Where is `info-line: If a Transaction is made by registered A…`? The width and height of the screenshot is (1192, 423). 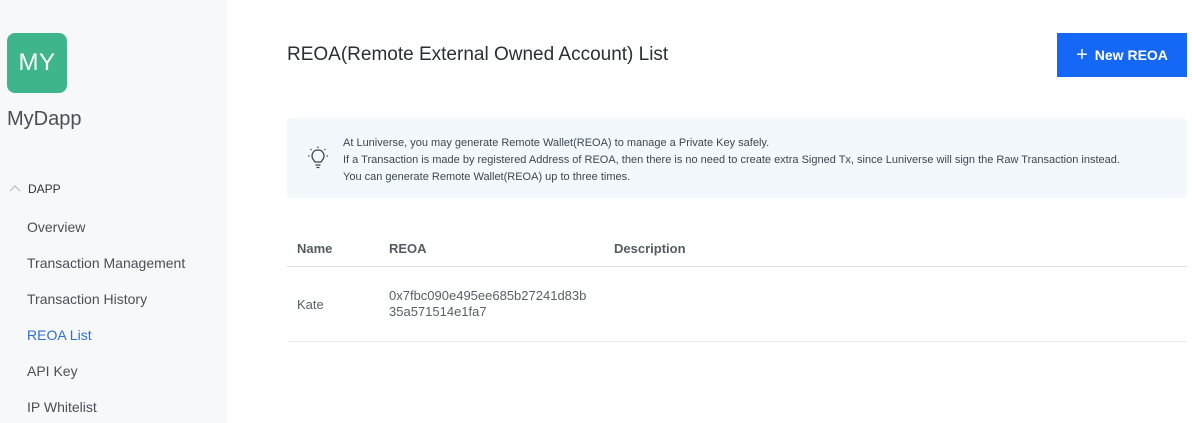
info-line: If a Transaction is made by registered A… is located at coordinates (731, 160).